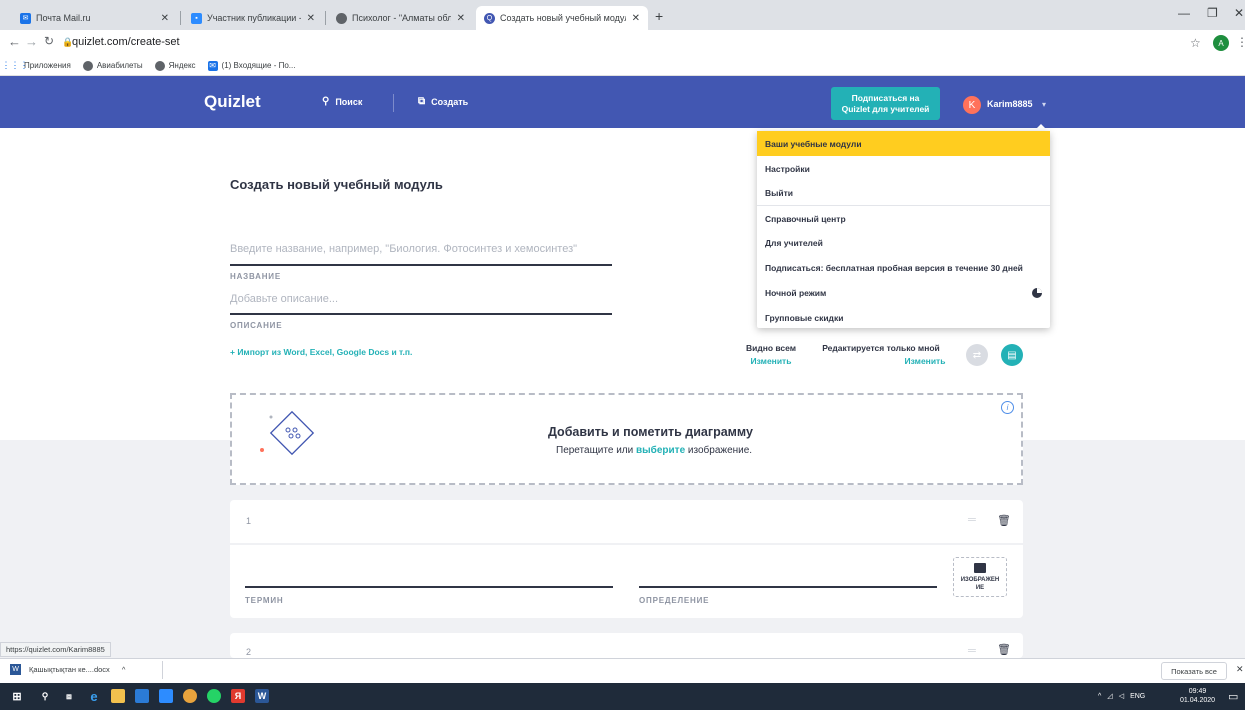 The image size is (1245, 710). Describe the element at coordinates (796, 292) in the screenshot. I see `menu-item-label: Ночной режим` at that location.